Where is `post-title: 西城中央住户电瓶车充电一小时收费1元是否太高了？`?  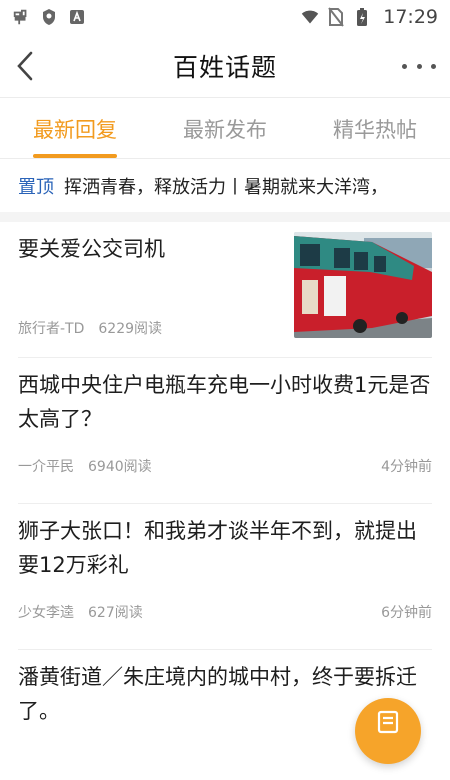 post-title: 西城中央住户电瓶车充电一小时收费1元是否太高了？ is located at coordinates (224, 402).